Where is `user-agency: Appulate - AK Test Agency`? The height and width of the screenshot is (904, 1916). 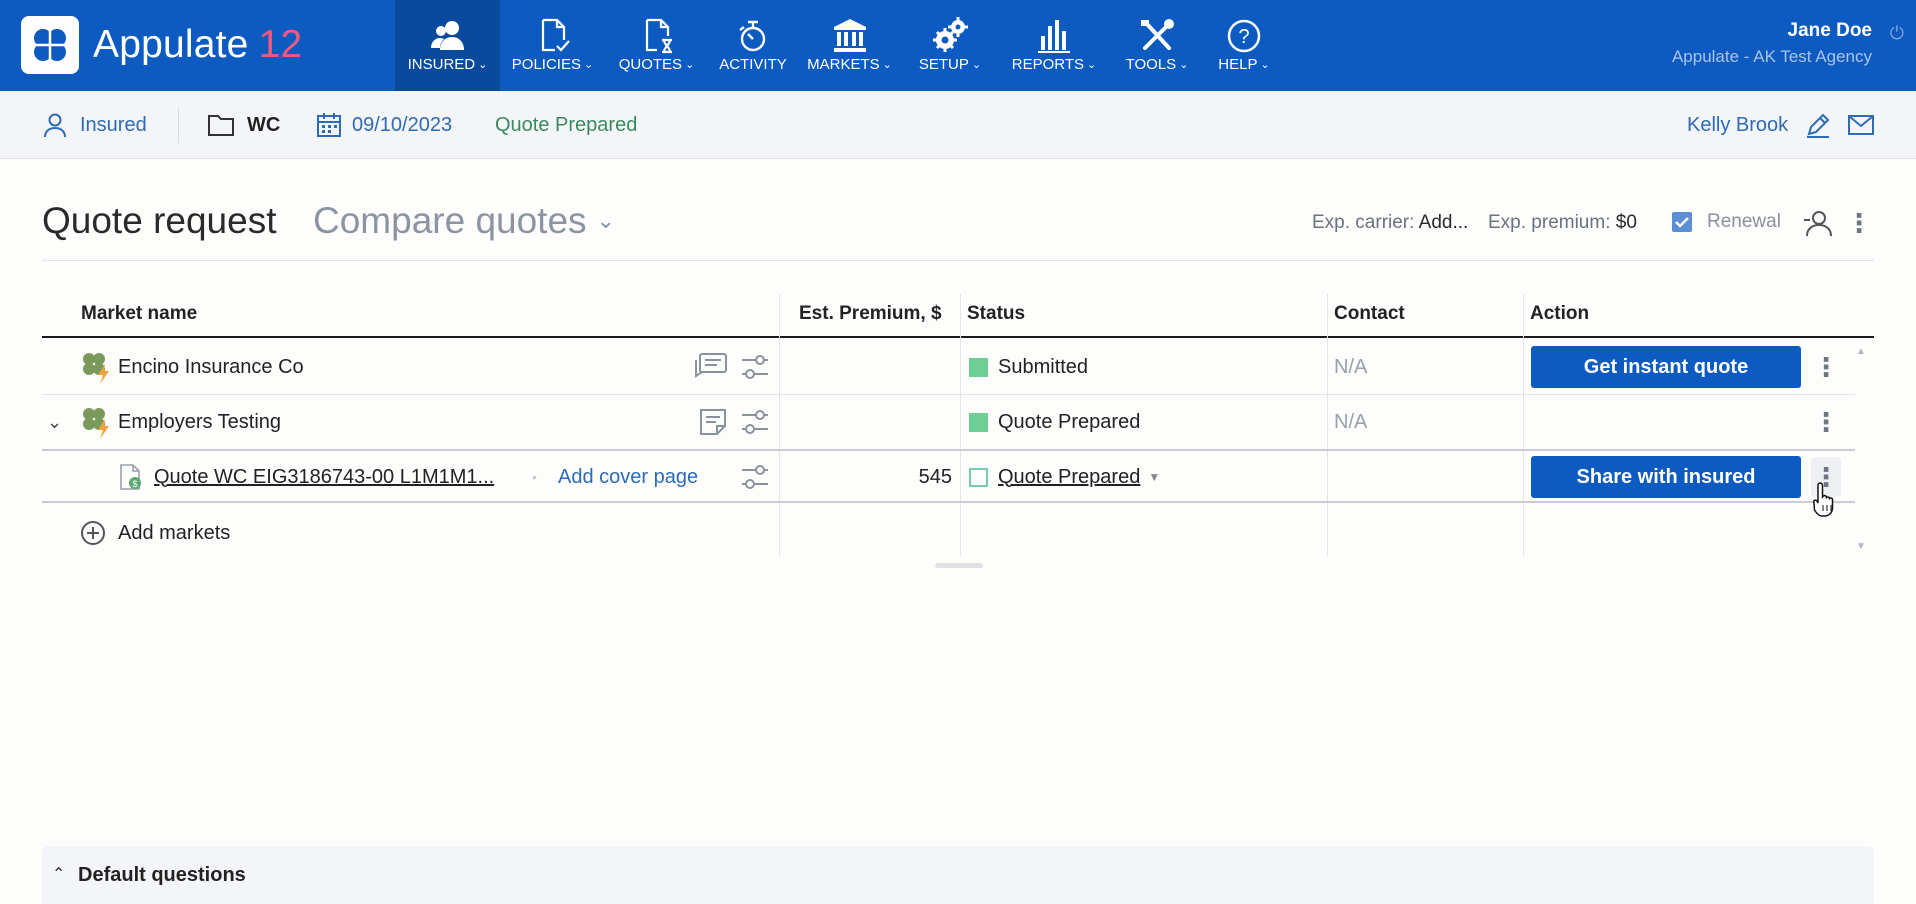
user-agency: Appulate - AK Test Agency is located at coordinates (1771, 56).